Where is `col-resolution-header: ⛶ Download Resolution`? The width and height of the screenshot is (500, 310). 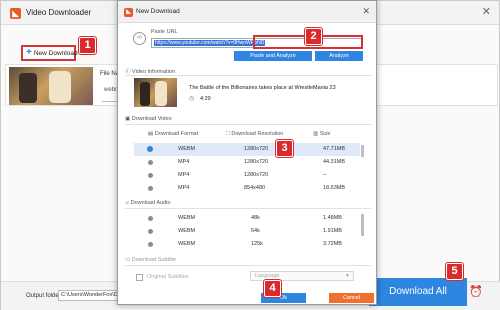
col-resolution-header: ⛶ Download Resolution is located at coordinates (255, 134).